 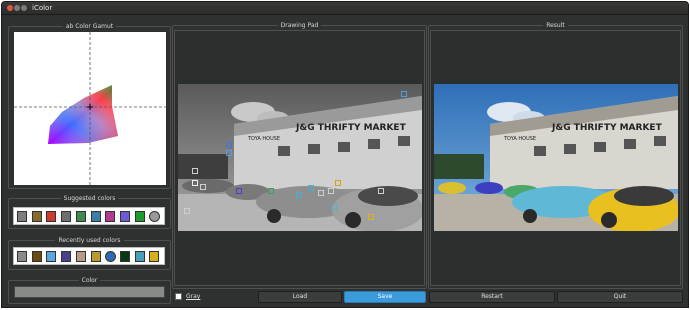 What do you see at coordinates (299, 25) in the screenshot?
I see `drawing-pad-title: Drawing Pad` at bounding box center [299, 25].